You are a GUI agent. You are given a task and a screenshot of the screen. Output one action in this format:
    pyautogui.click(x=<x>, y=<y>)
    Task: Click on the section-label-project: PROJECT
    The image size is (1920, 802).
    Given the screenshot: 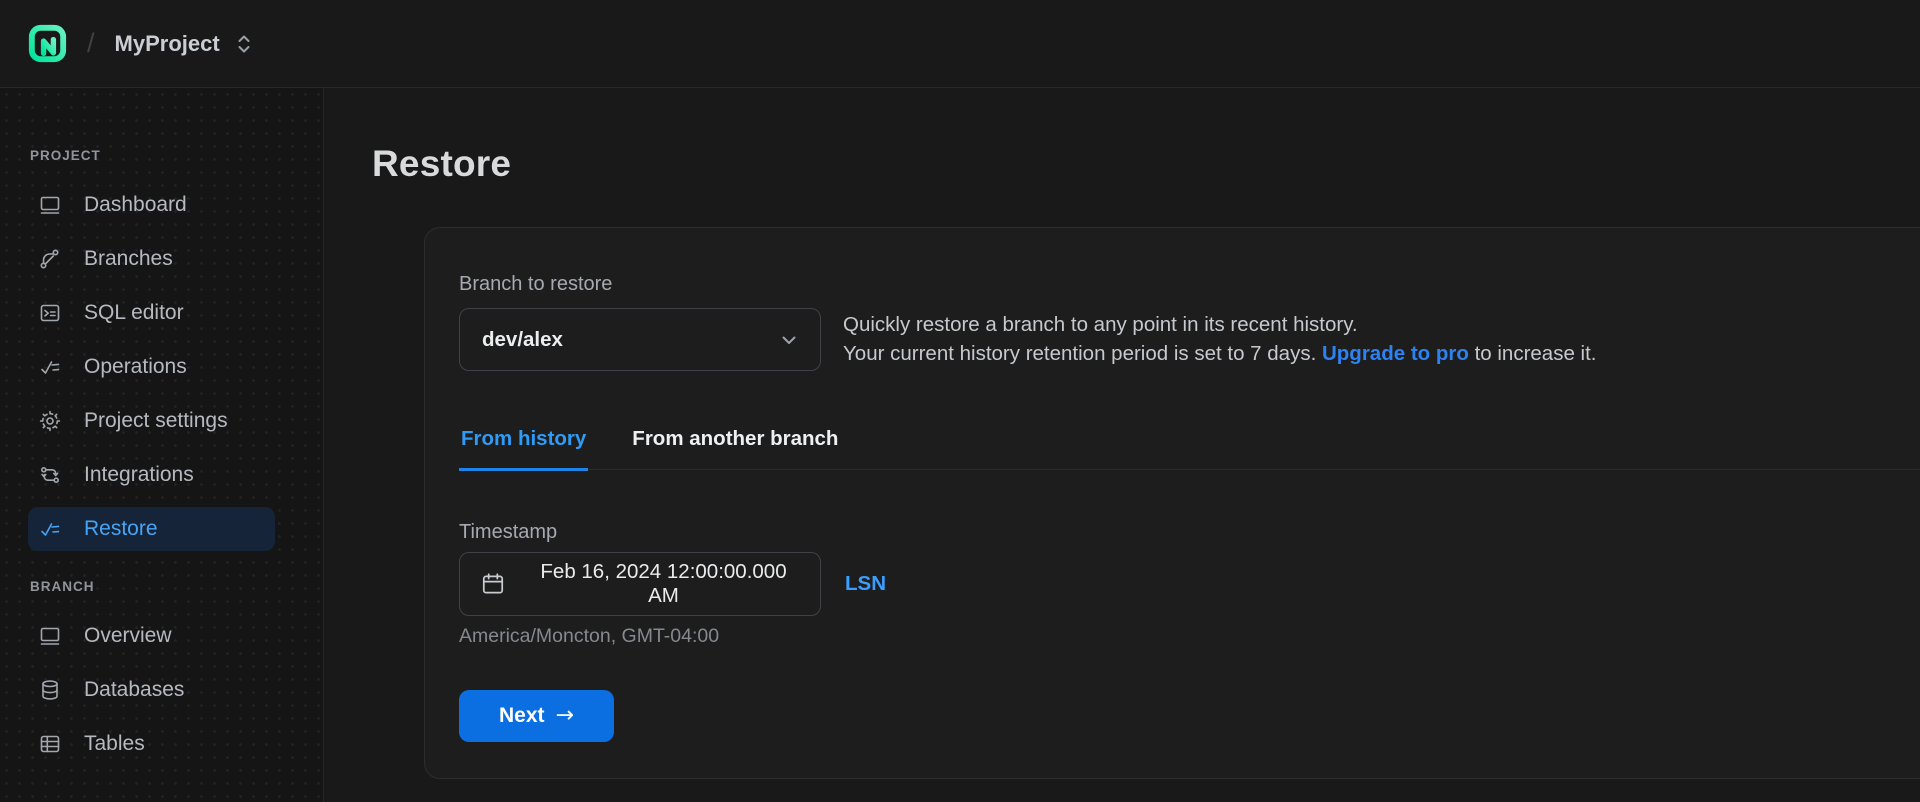 What is the action you would take?
    pyautogui.click(x=65, y=155)
    